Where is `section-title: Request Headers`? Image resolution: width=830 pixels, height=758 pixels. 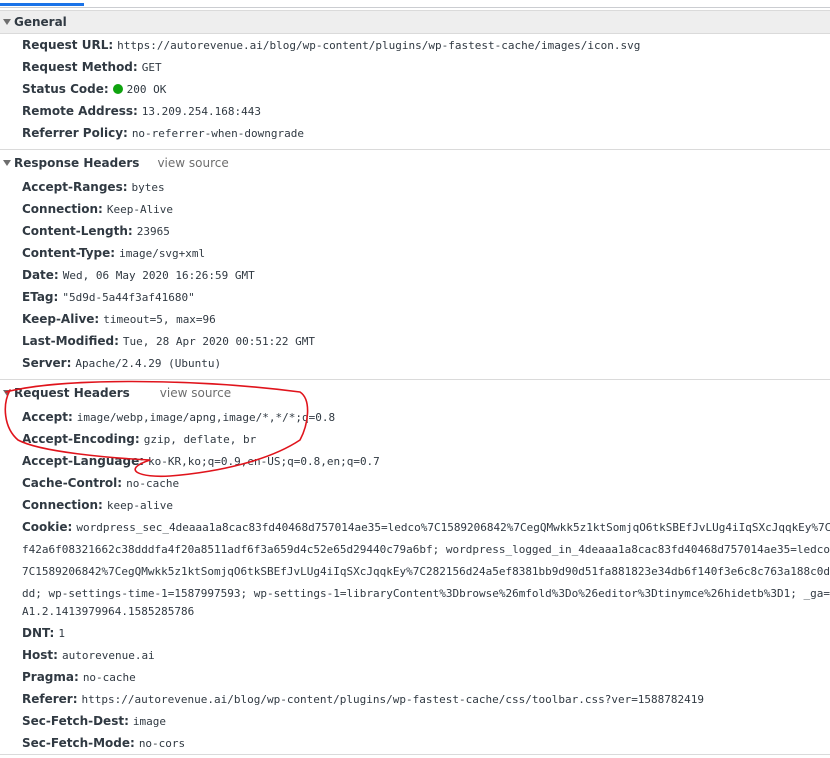 section-title: Request Headers is located at coordinates (72, 393).